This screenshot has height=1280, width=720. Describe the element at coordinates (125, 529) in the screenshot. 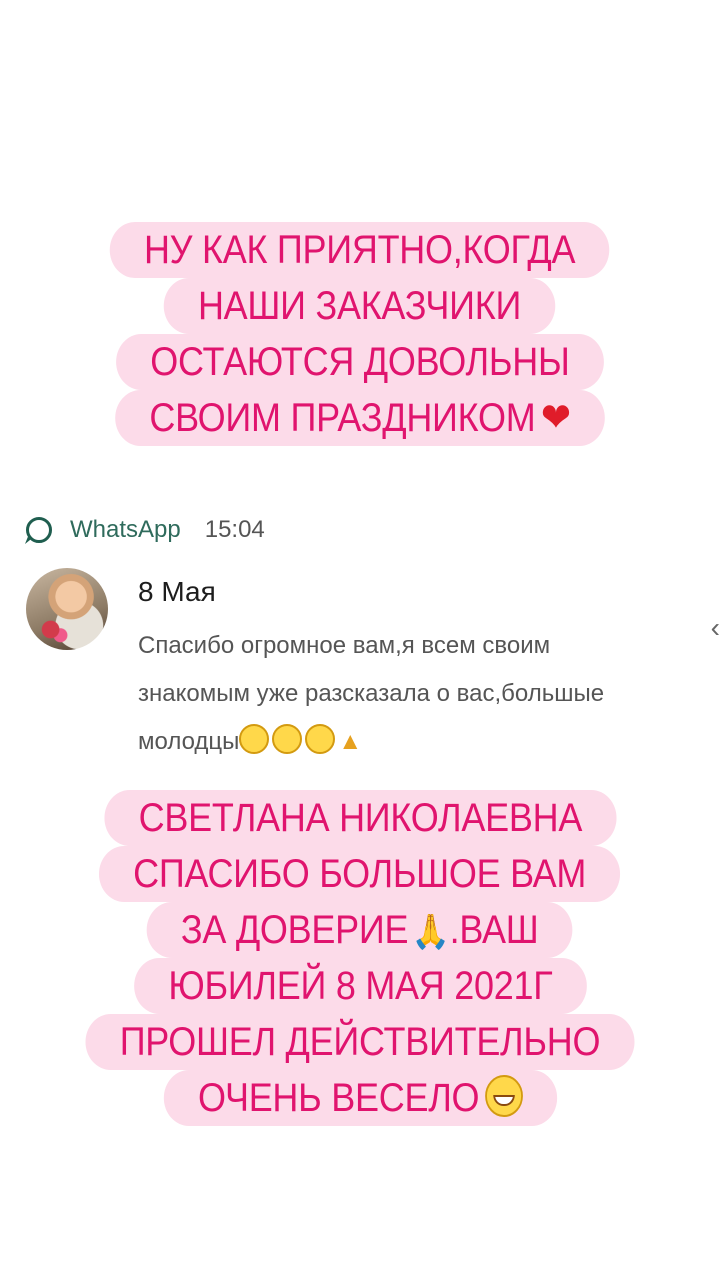

I see `app-name: WhatsApp` at that location.